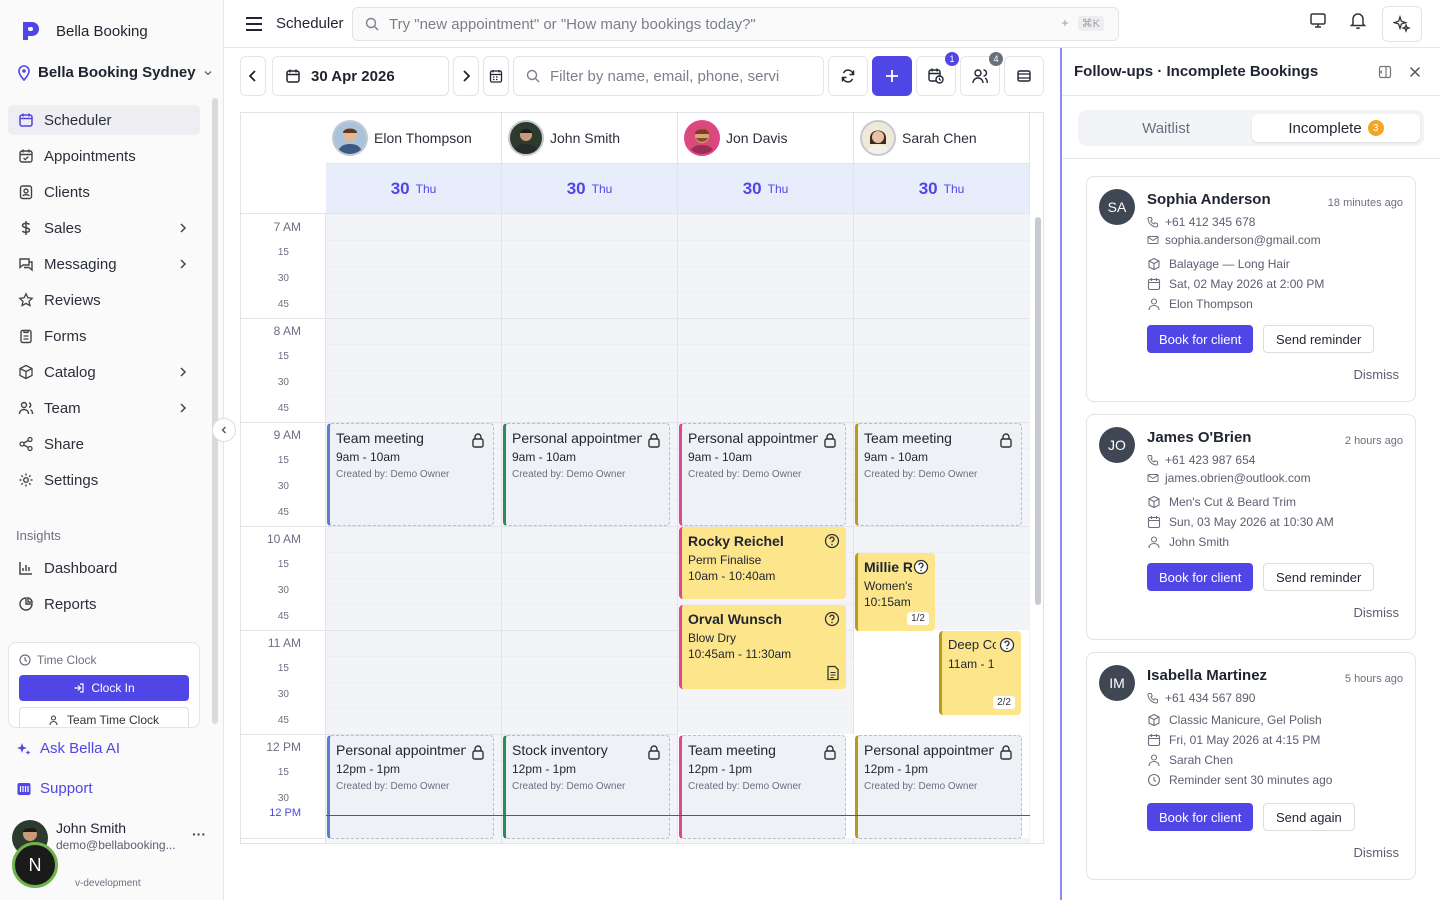  What do you see at coordinates (283, 798) in the screenshot?
I see `quarter-label: 30` at bounding box center [283, 798].